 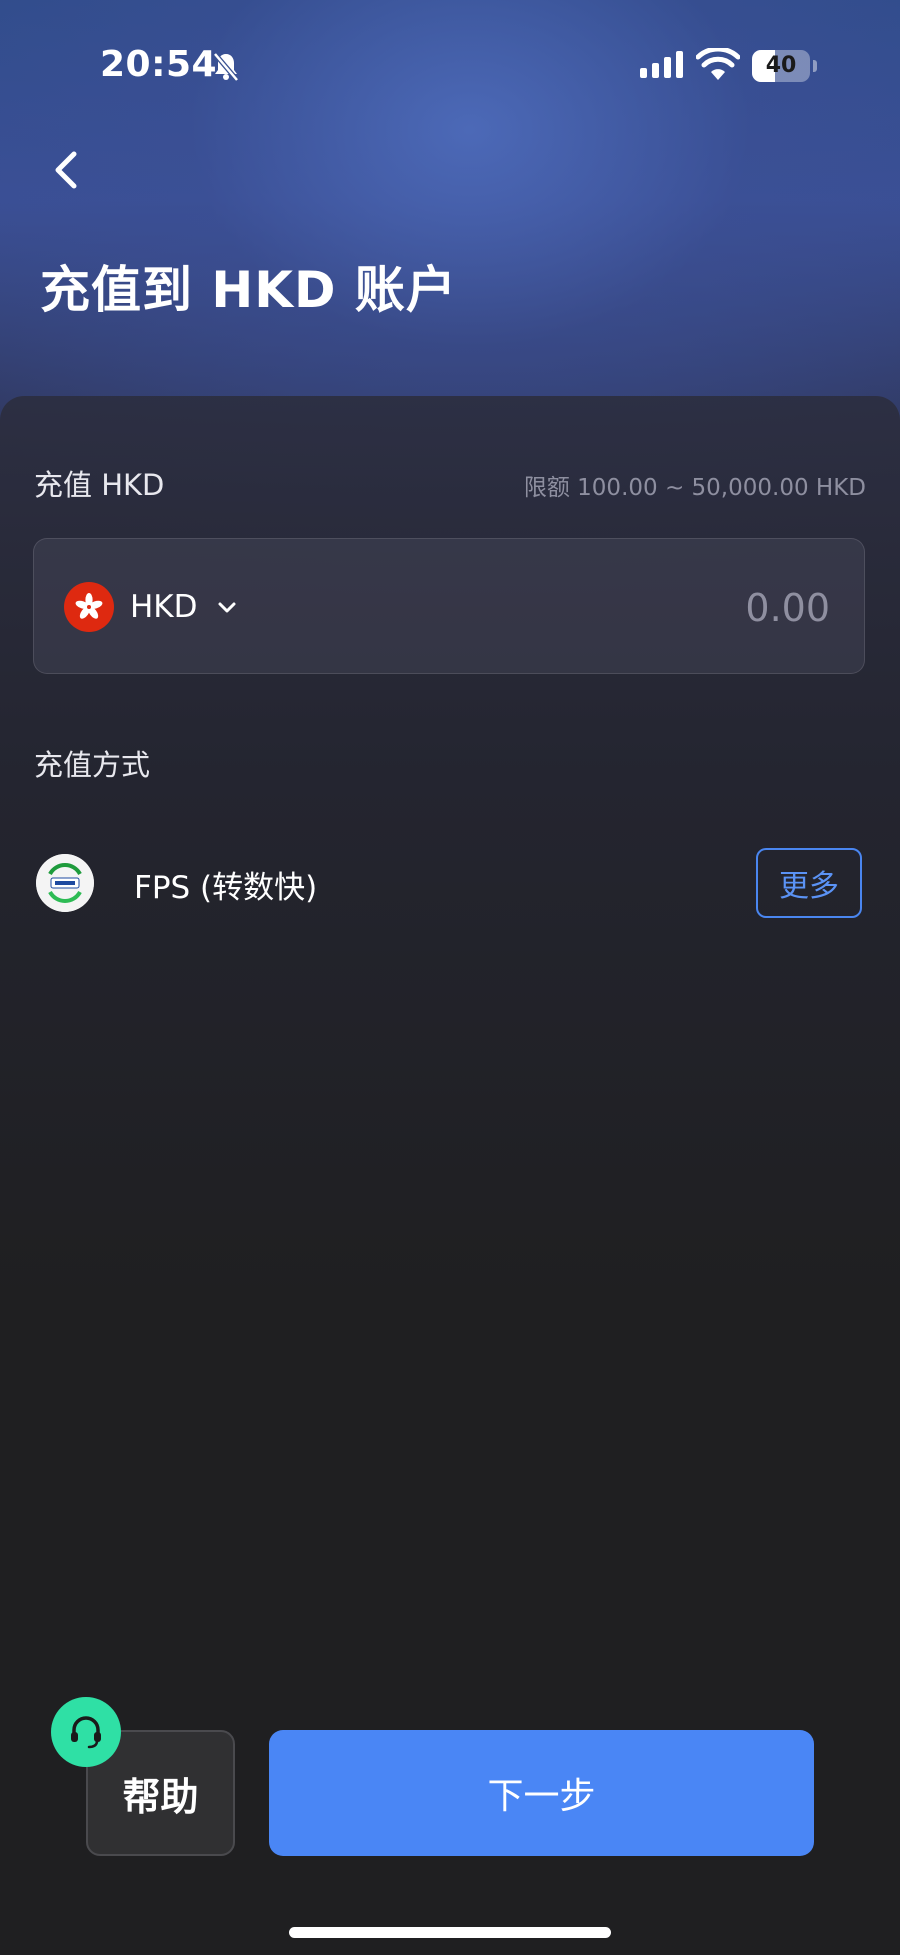 I want to click on currency-selector: HKD, so click(x=151, y=607).